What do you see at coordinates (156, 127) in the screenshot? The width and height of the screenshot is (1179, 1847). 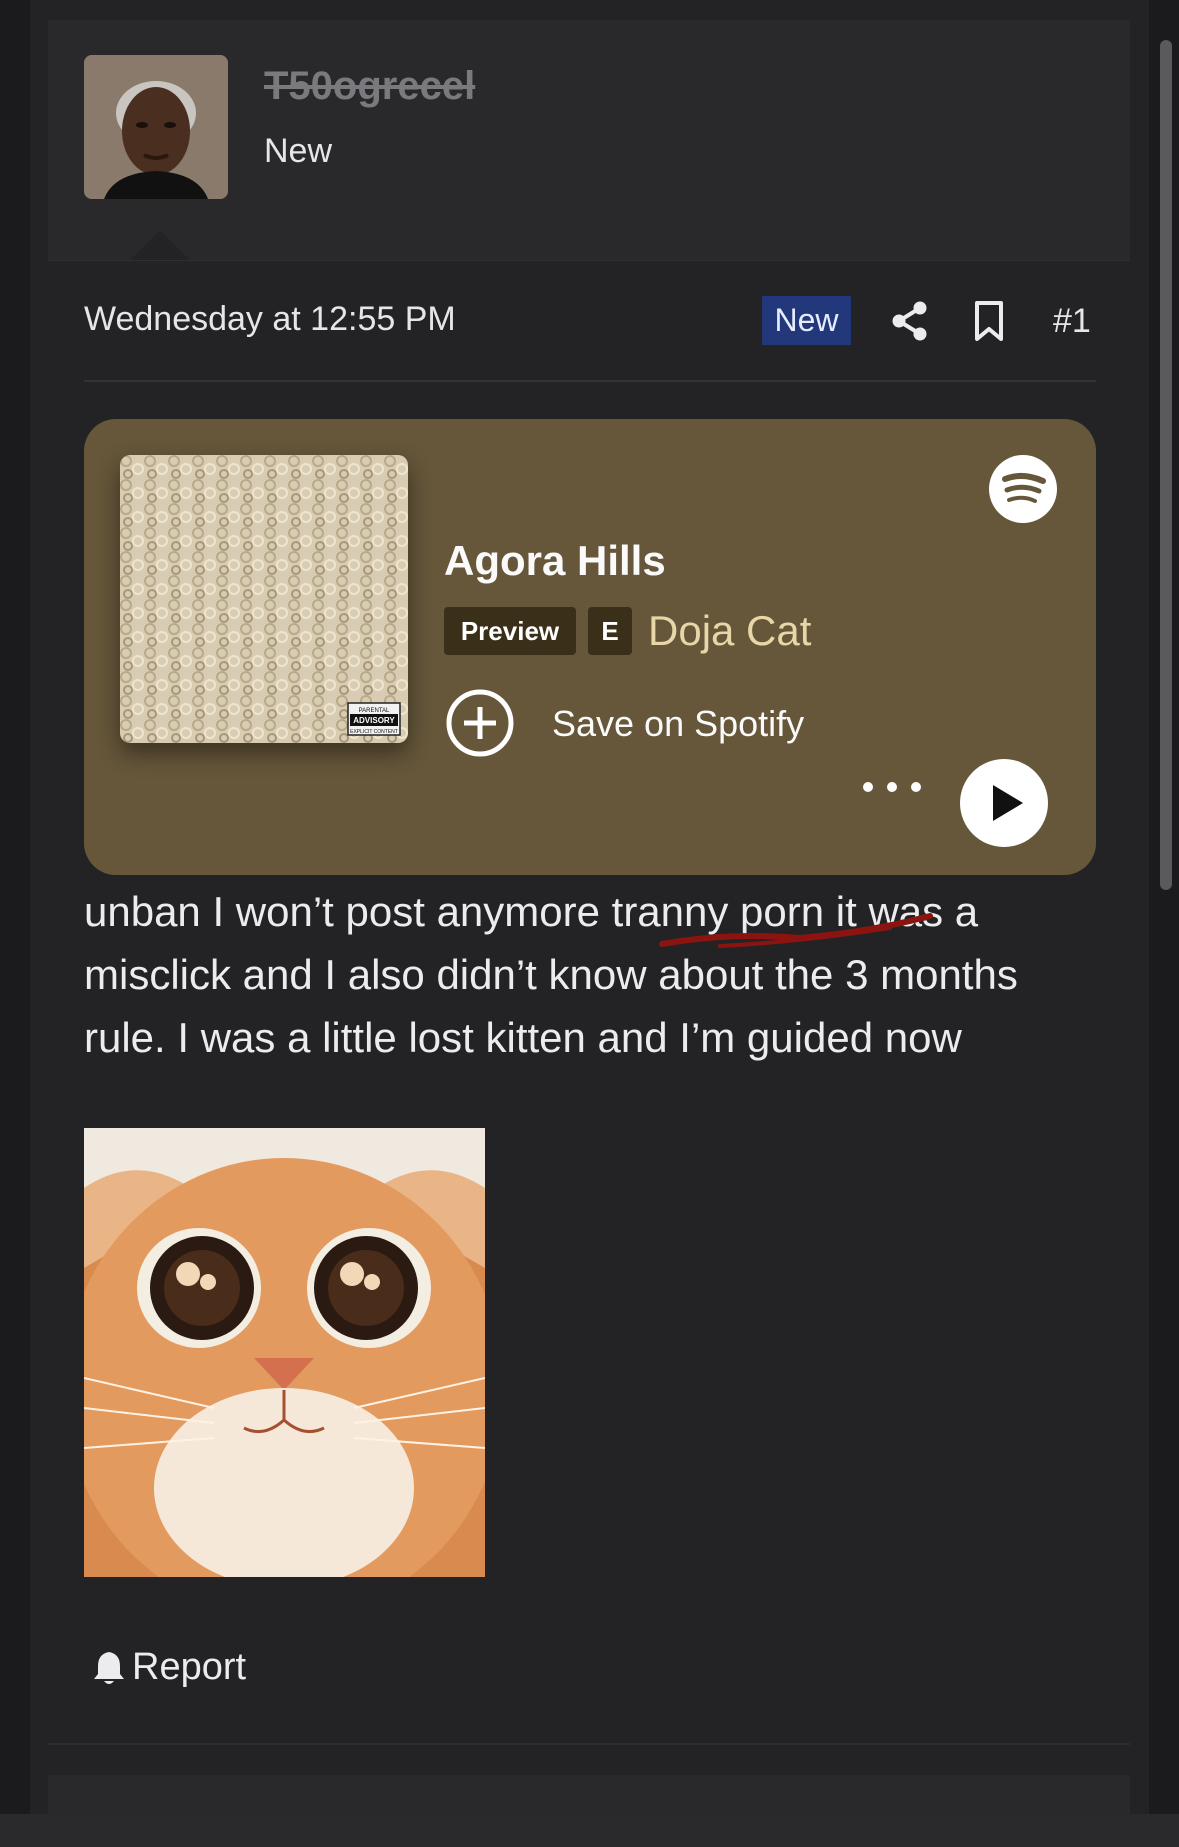 I see `avatar` at bounding box center [156, 127].